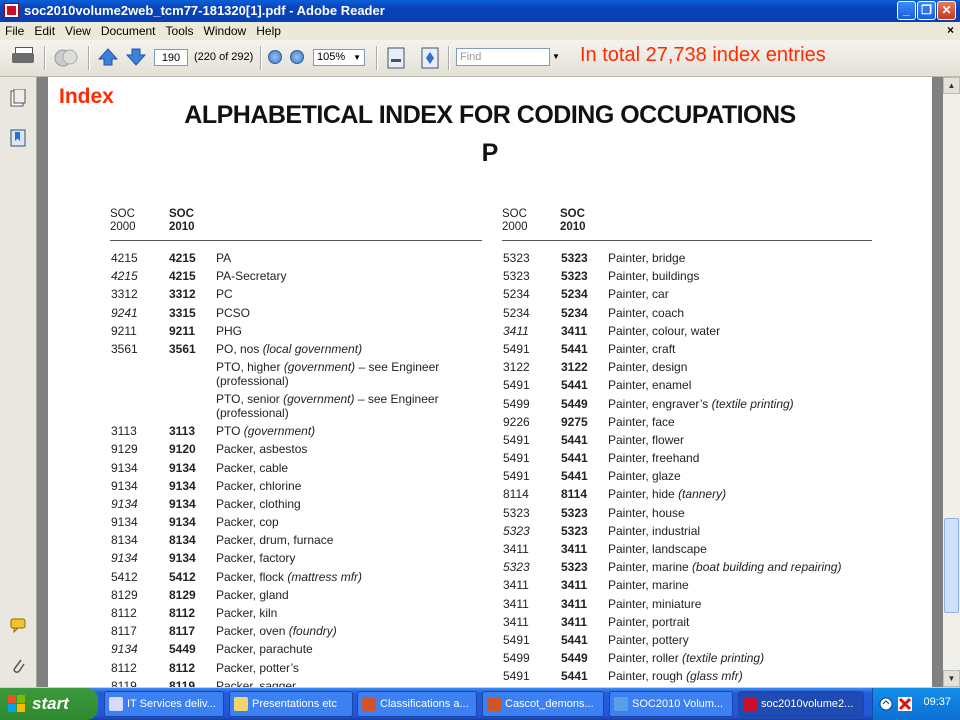 The image size is (960, 720). I want to click on occupation-title: Painter, car, so click(638, 294).